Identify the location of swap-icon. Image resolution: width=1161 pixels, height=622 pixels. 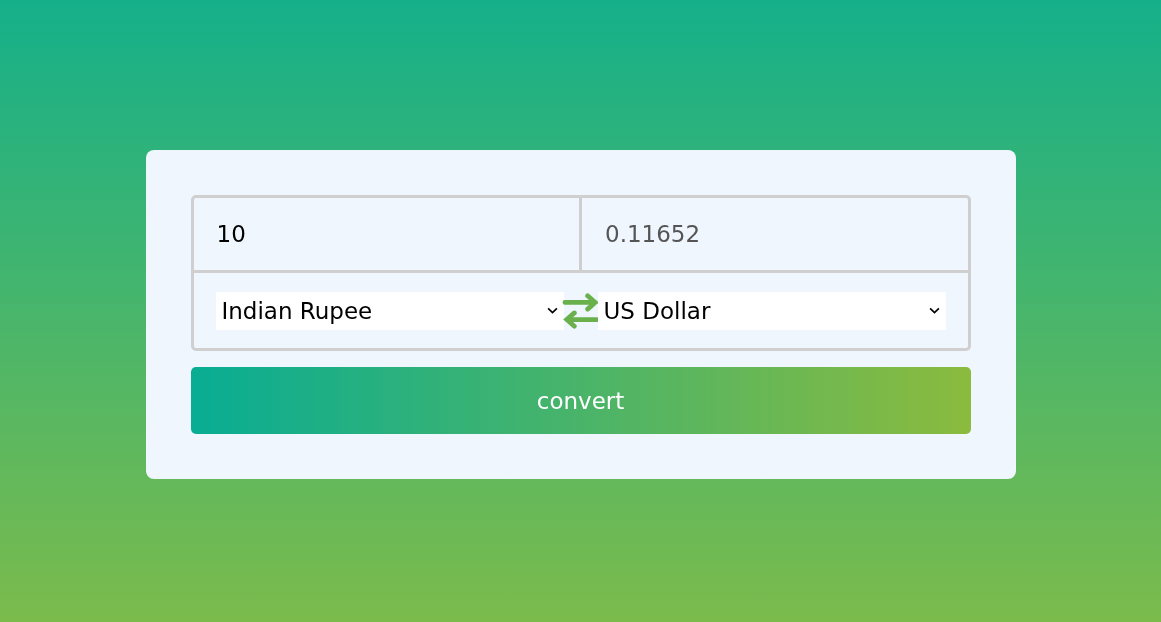
(580, 310).